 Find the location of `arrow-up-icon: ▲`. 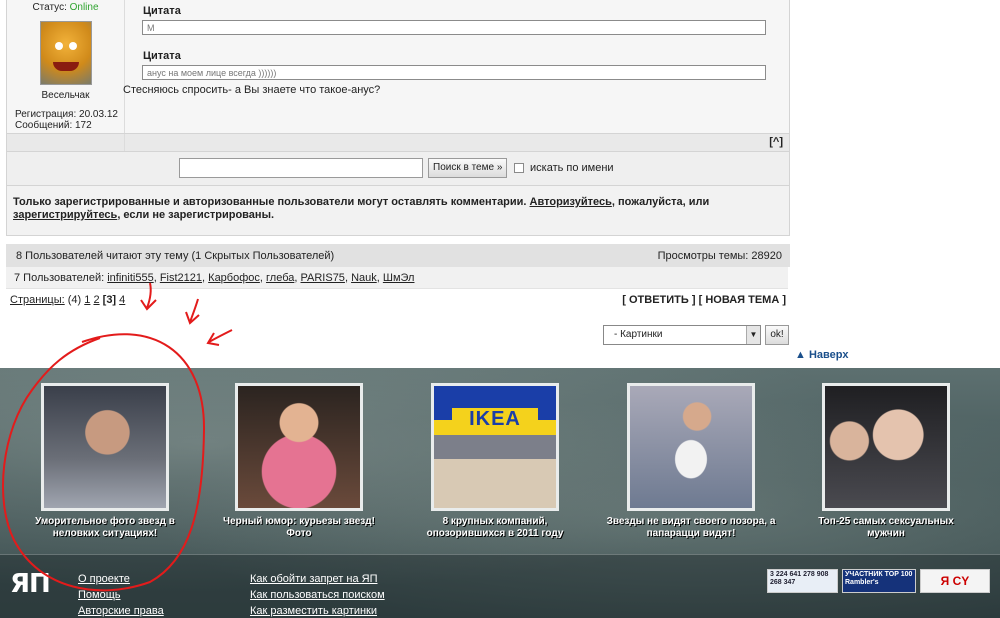

arrow-up-icon: ▲ is located at coordinates (800, 355).